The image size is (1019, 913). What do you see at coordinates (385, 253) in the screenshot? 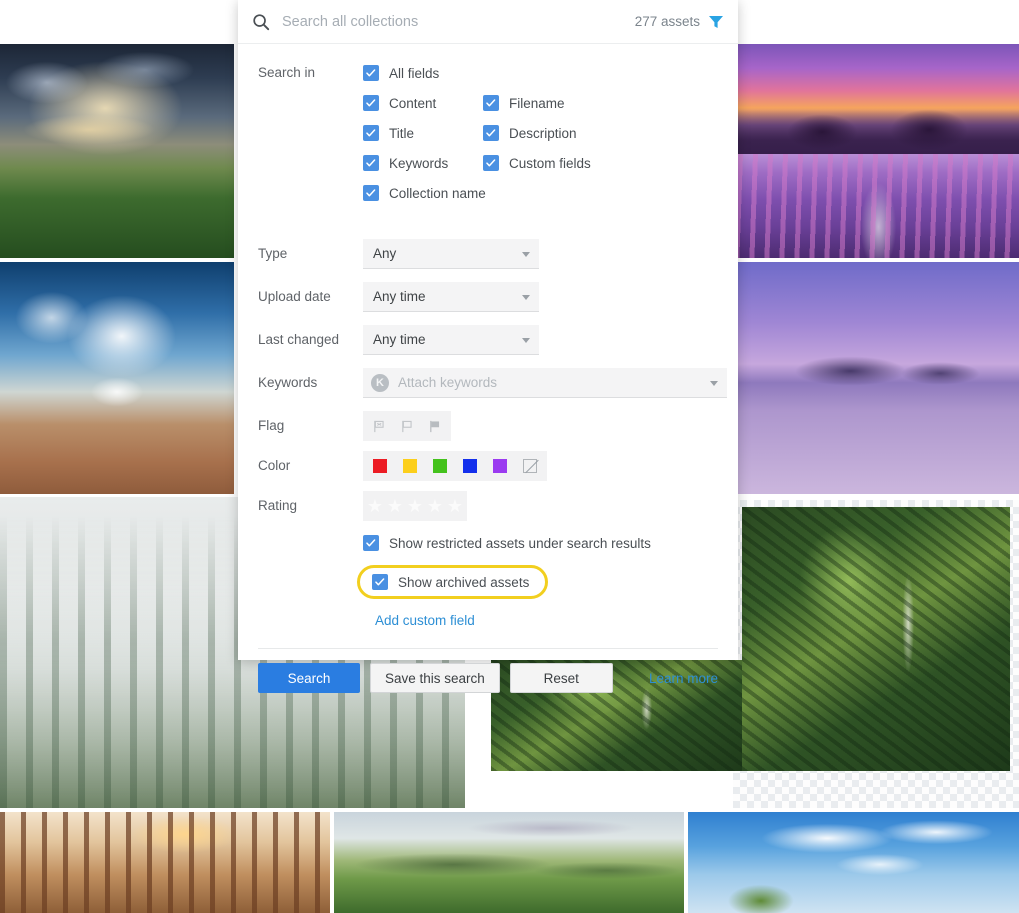
I see `type-value: Any` at bounding box center [385, 253].